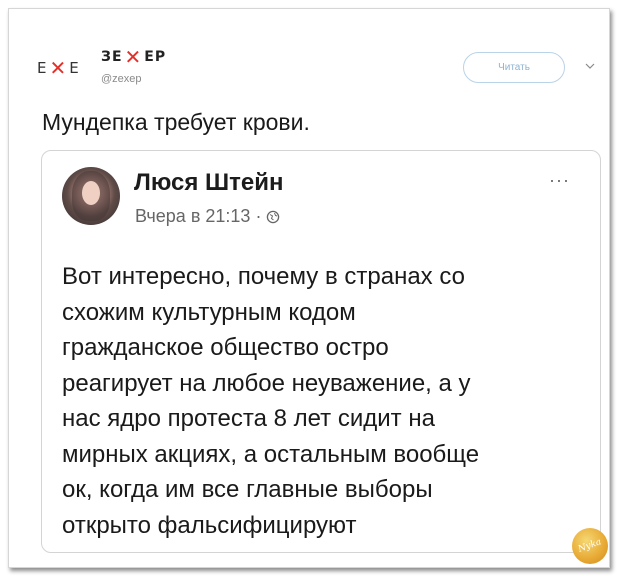 The image size is (621, 576). I want to click on chevron-down-icon, so click(590, 66).